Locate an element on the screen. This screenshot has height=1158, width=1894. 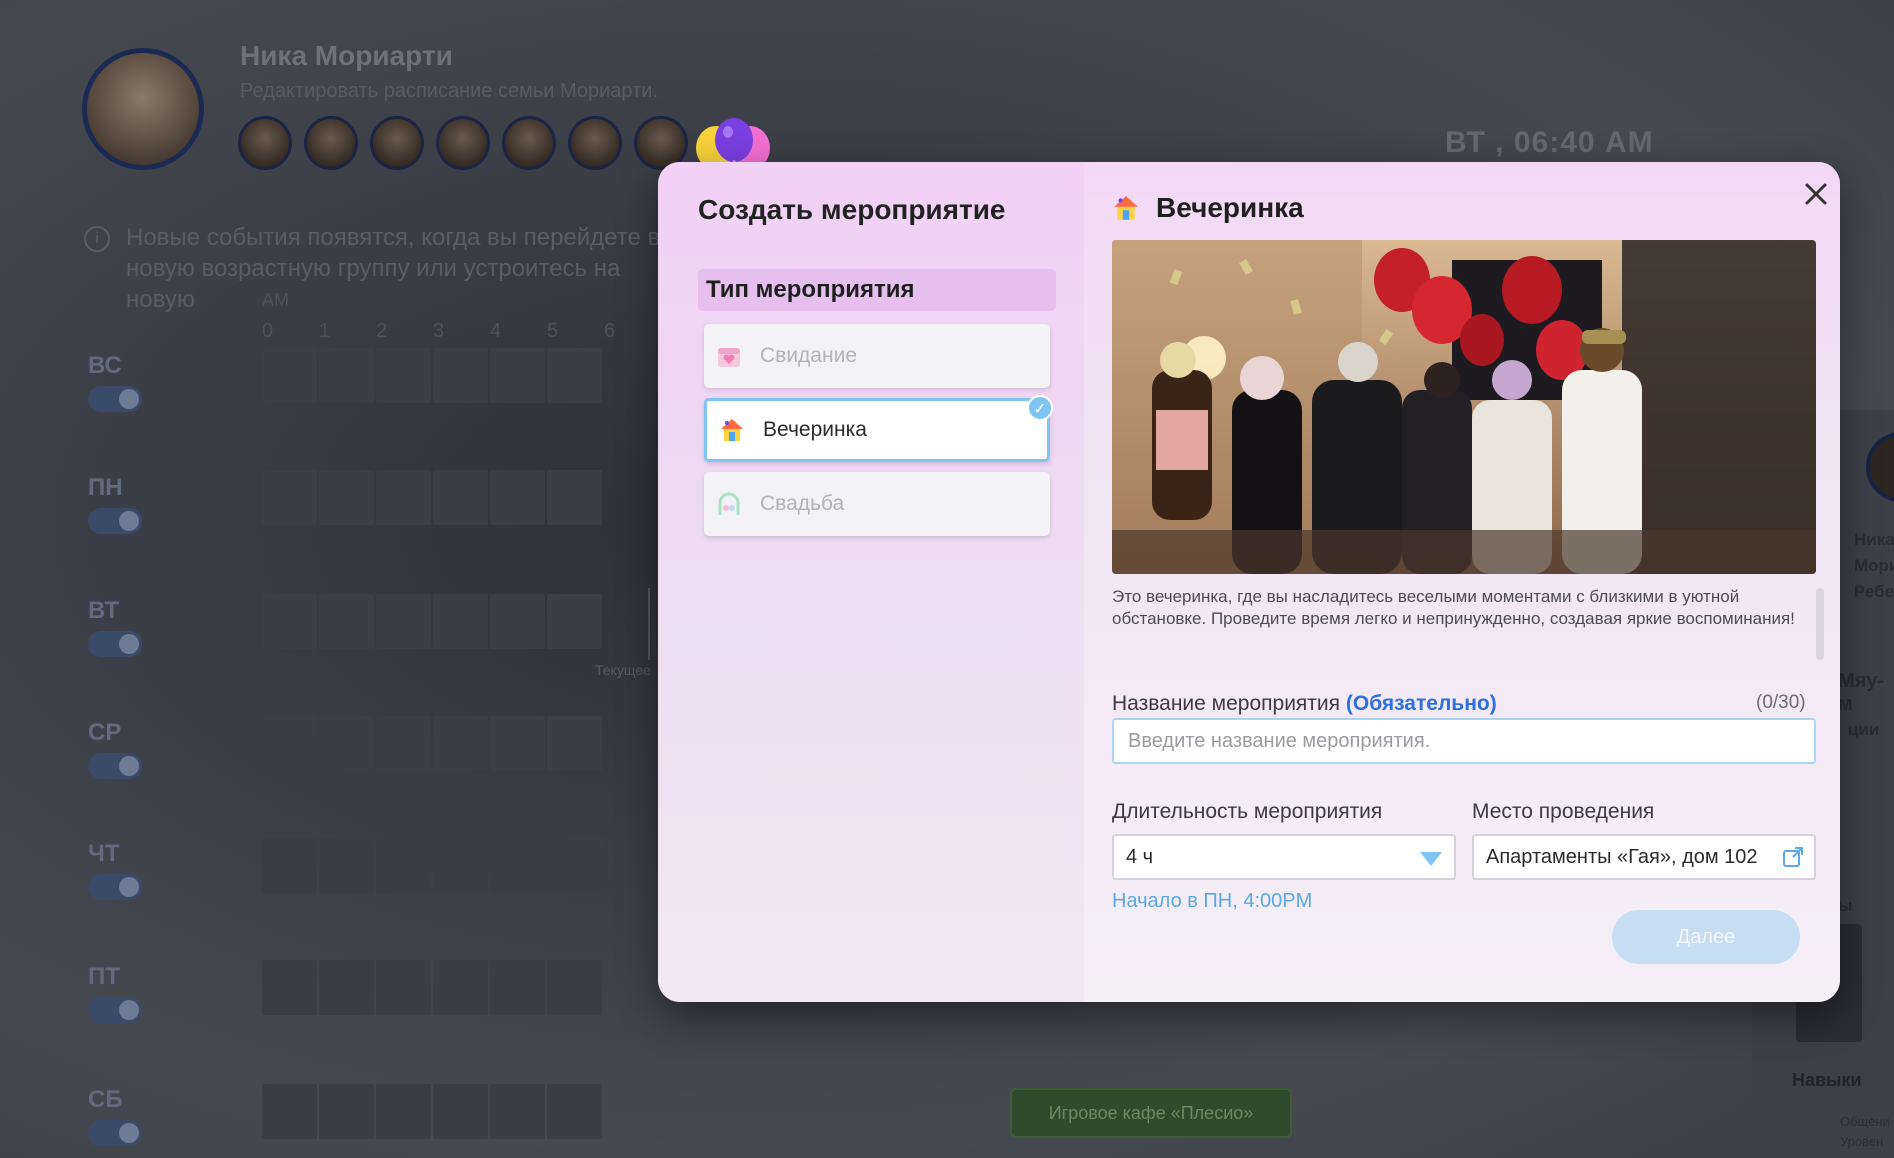
skill-level: Уровен is located at coordinates (1862, 1141).